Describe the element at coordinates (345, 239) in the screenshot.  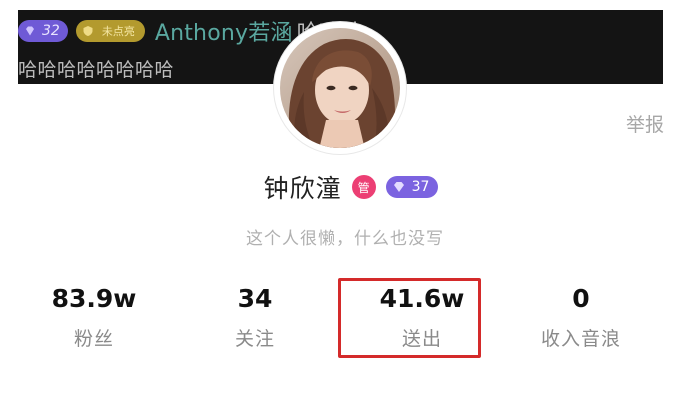
I see `profile-bio: 这个人很懒，什么也没写` at that location.